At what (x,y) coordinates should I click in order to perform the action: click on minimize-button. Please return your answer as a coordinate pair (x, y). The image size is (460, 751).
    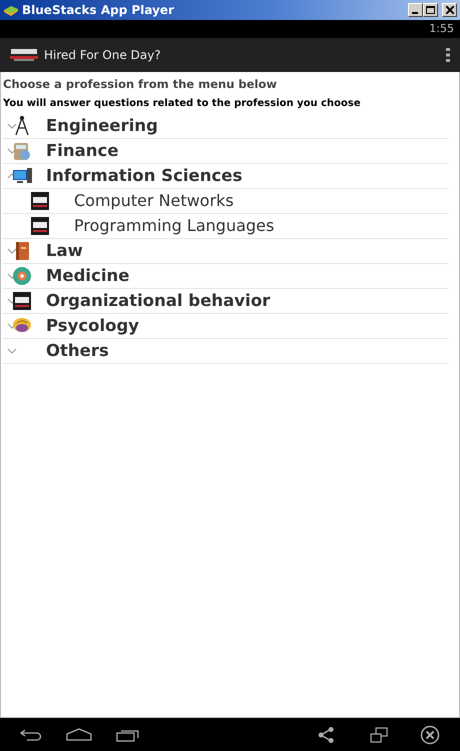
    Looking at the image, I should click on (415, 10).